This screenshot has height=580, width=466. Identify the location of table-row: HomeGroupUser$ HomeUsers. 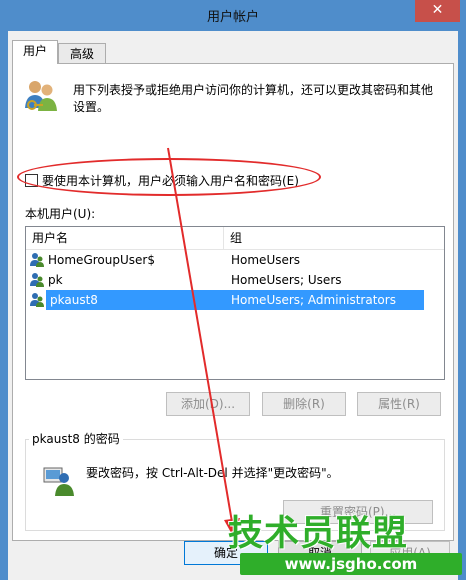
(225, 260).